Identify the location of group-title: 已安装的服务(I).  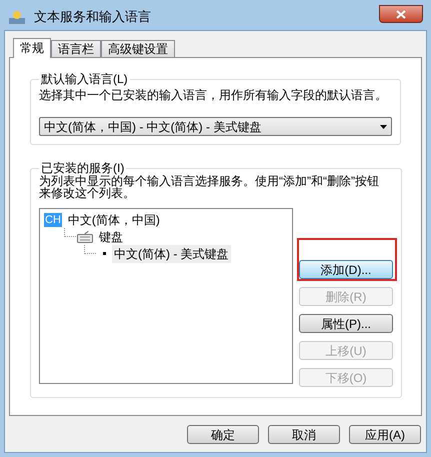
(83, 167).